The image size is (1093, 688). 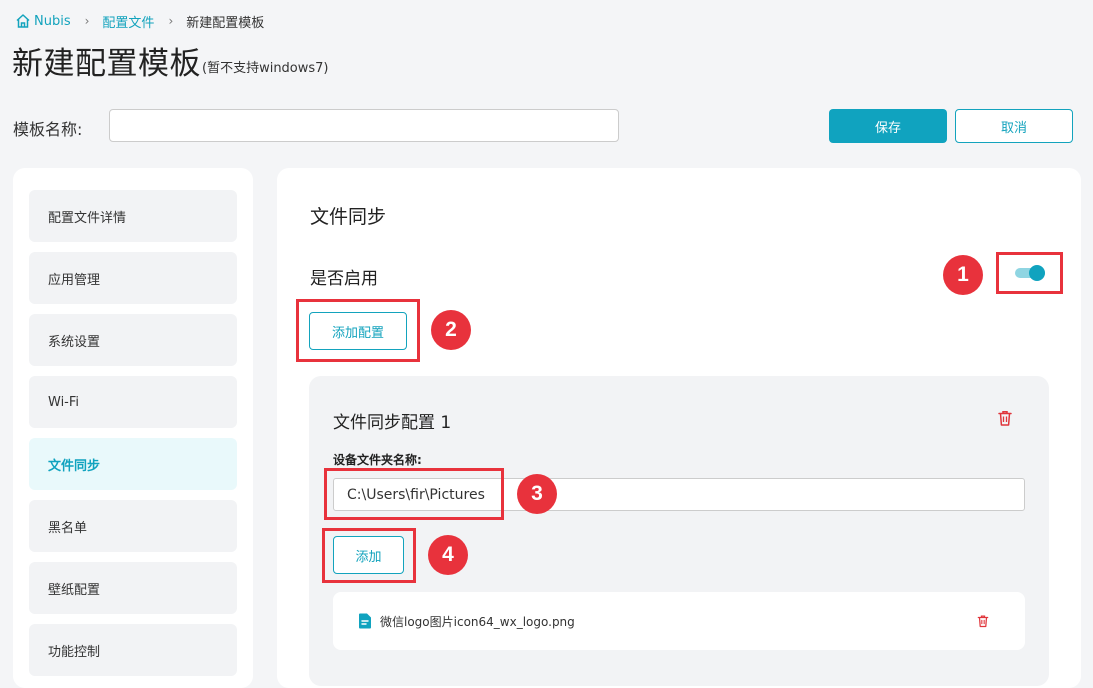 What do you see at coordinates (448, 555) in the screenshot?
I see `annotation-badge-4: 4` at bounding box center [448, 555].